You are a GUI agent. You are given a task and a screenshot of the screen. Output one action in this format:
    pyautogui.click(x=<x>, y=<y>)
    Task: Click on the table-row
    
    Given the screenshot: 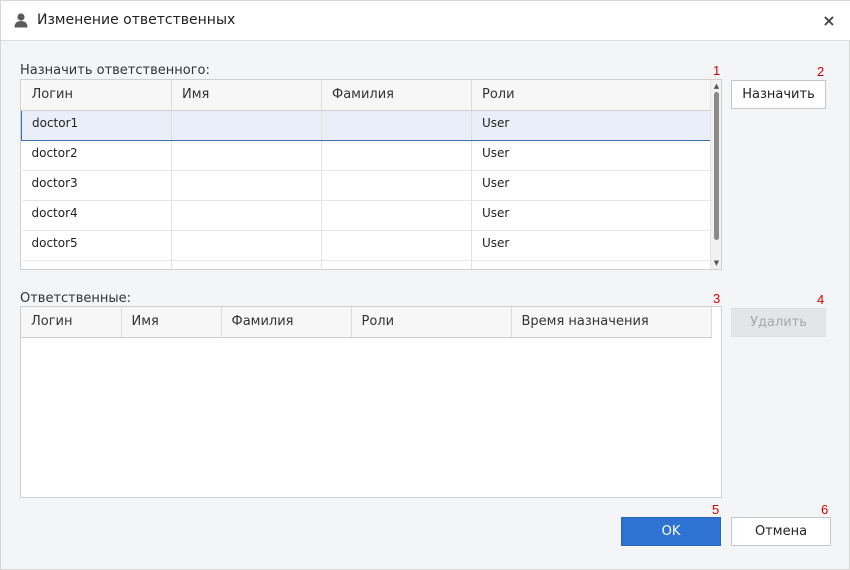 What is the action you would take?
    pyautogui.click(x=366, y=264)
    